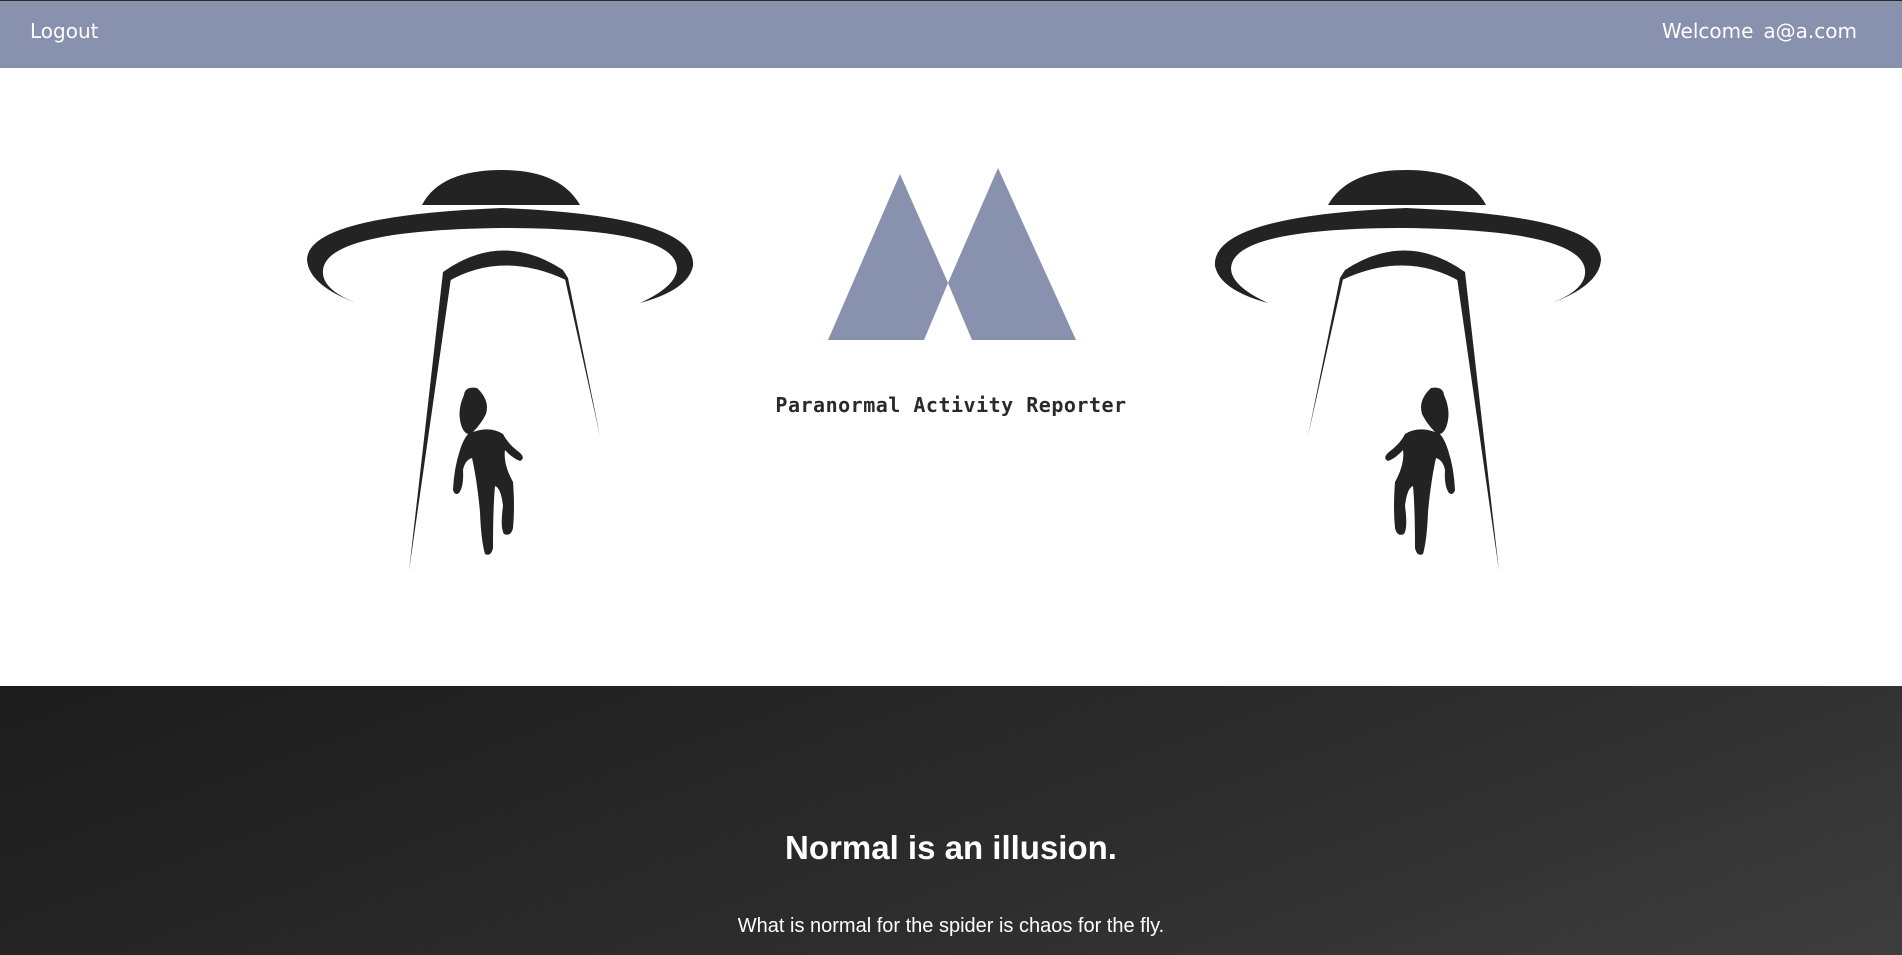  I want to click on top-nav-bar: Logout Welcome a@a.com, so click(951, 34).